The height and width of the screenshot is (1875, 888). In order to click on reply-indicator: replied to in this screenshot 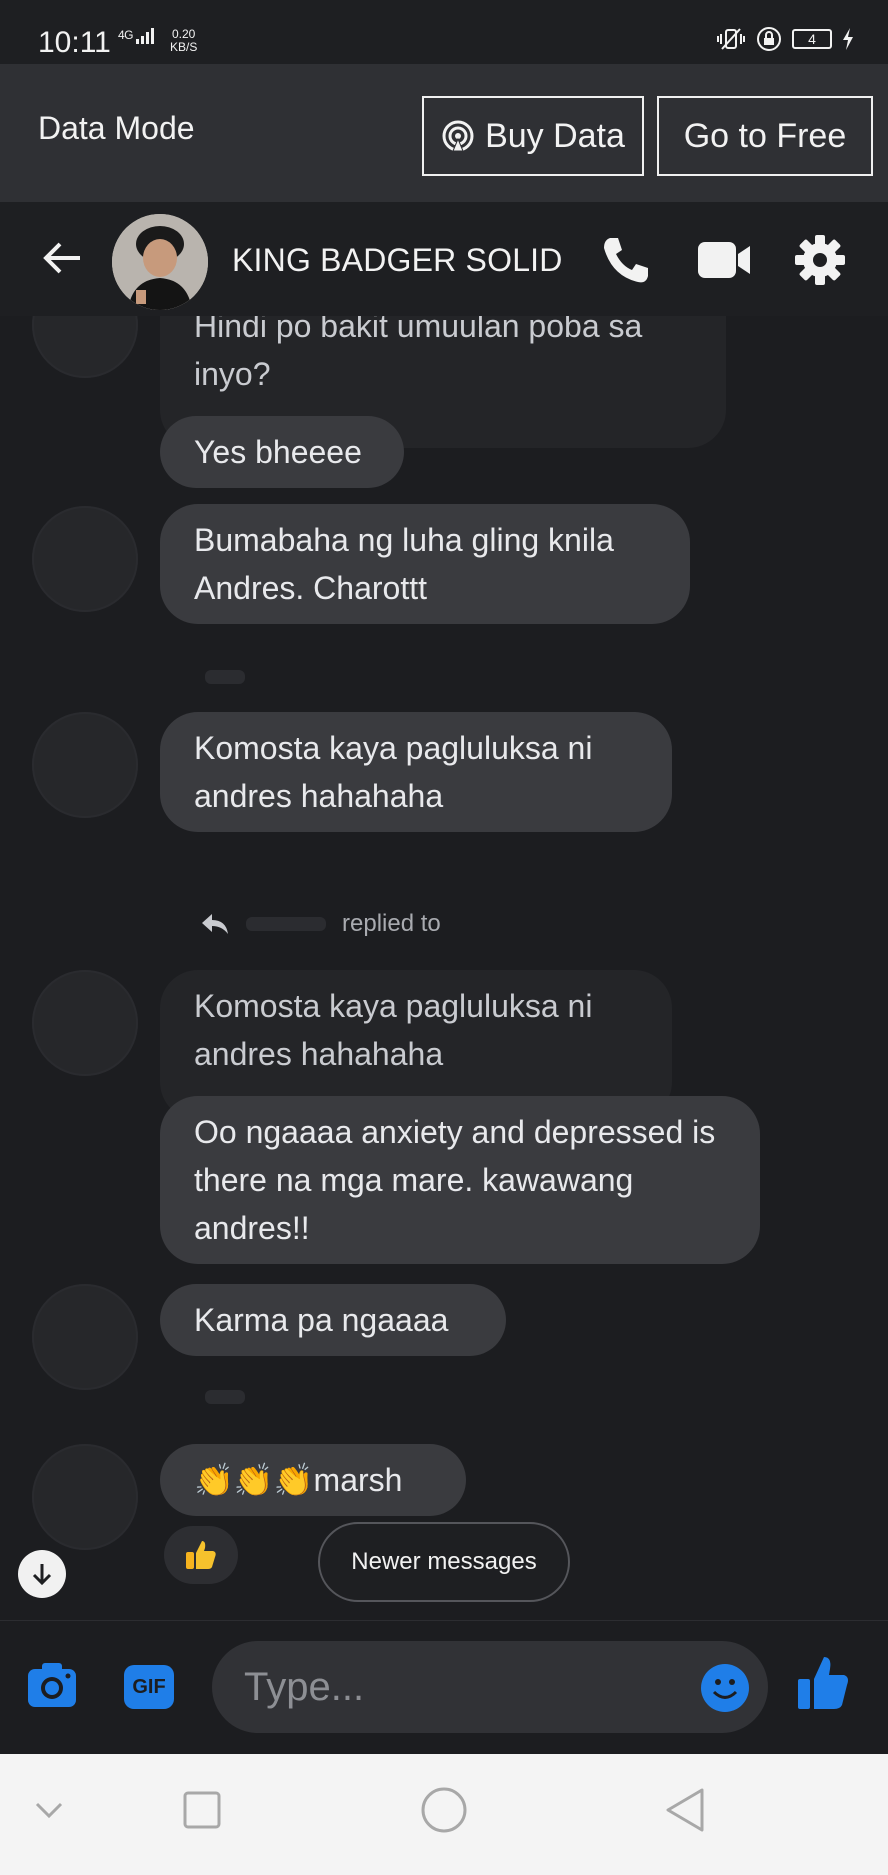, I will do `click(320, 924)`.